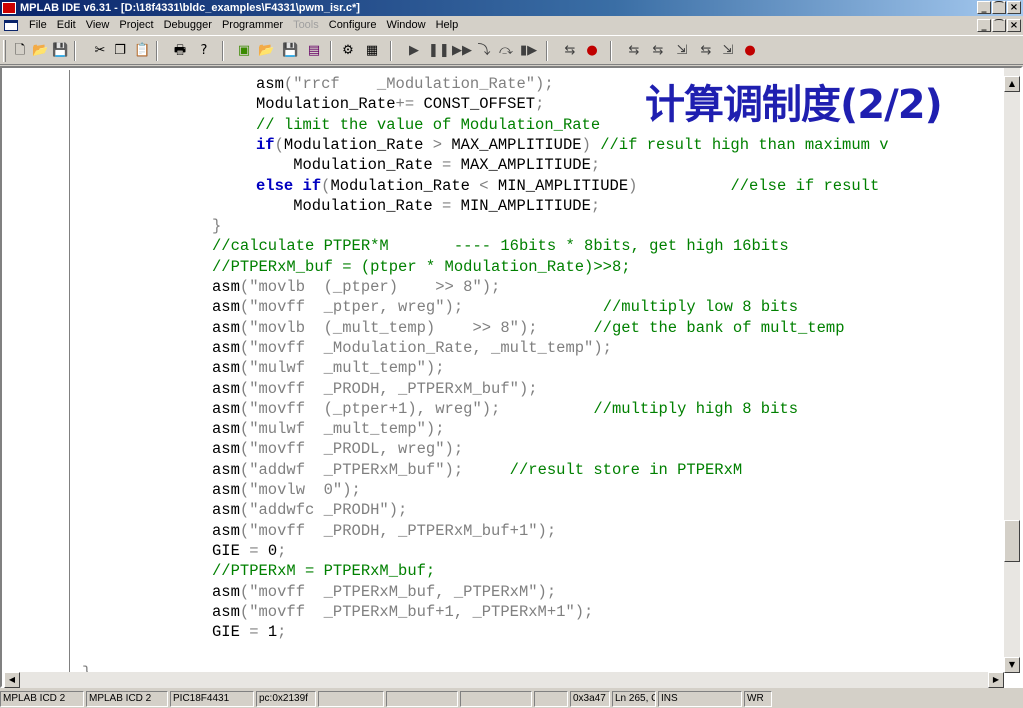 This screenshot has width=1023, height=708. What do you see at coordinates (728, 51) in the screenshot?
I see `programmer-icon-5: ⇲` at bounding box center [728, 51].